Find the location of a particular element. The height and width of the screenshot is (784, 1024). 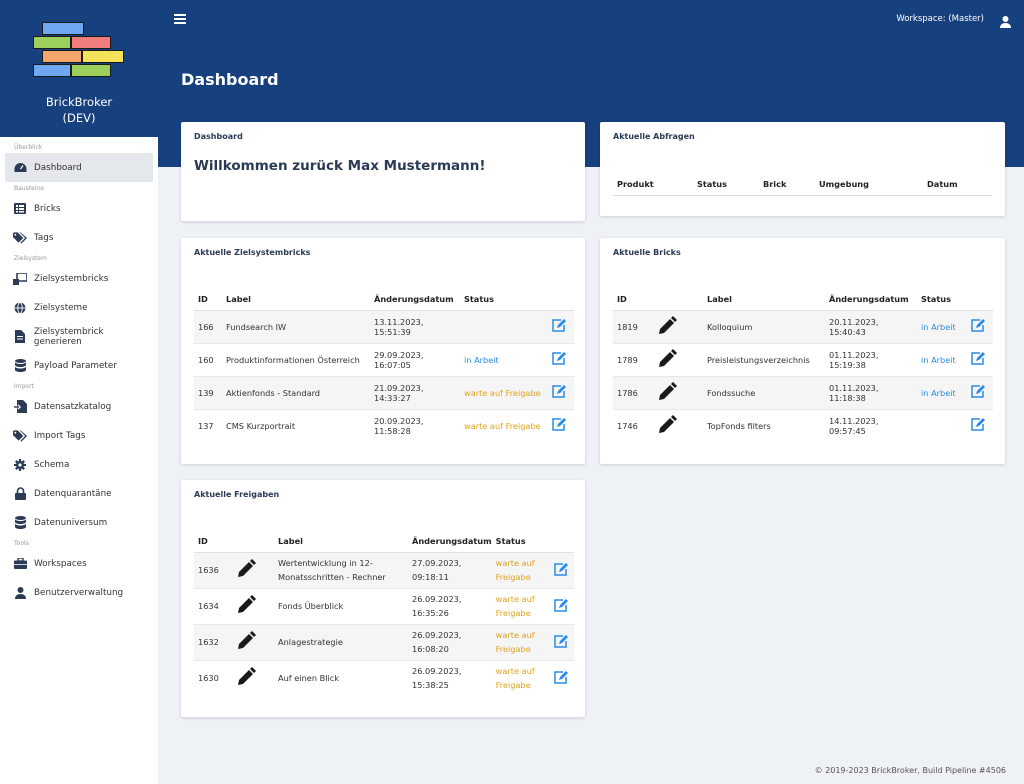

cell-date: 26.09.2023, 16:08:20 is located at coordinates (450, 641).